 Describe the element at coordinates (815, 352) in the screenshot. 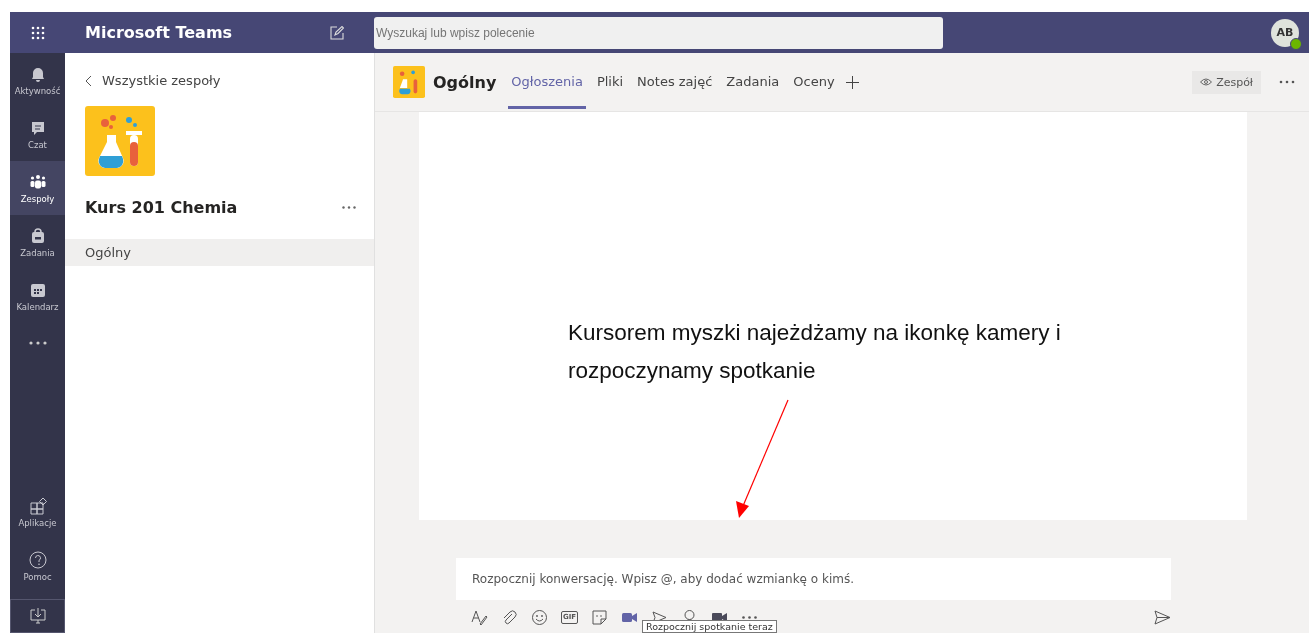

I see `annotation-text: Kursorem myszki najeżdżamy na ikonkę kamery i rozpoczynamy spotkanie` at that location.